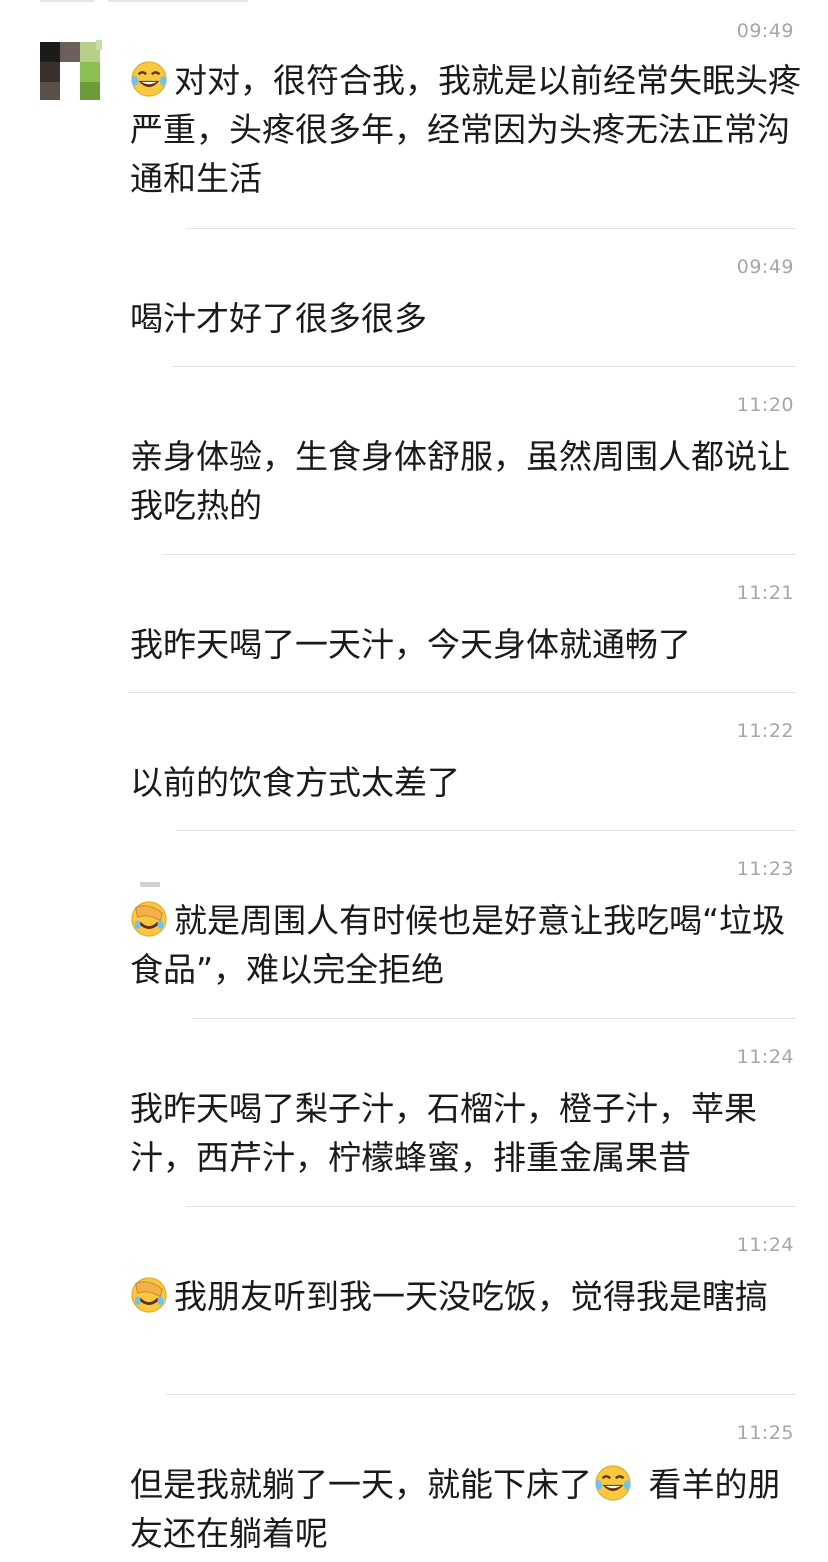 This screenshot has width=828, height=1562. What do you see at coordinates (765, 405) in the screenshot?
I see `message-time: 11:20` at bounding box center [765, 405].